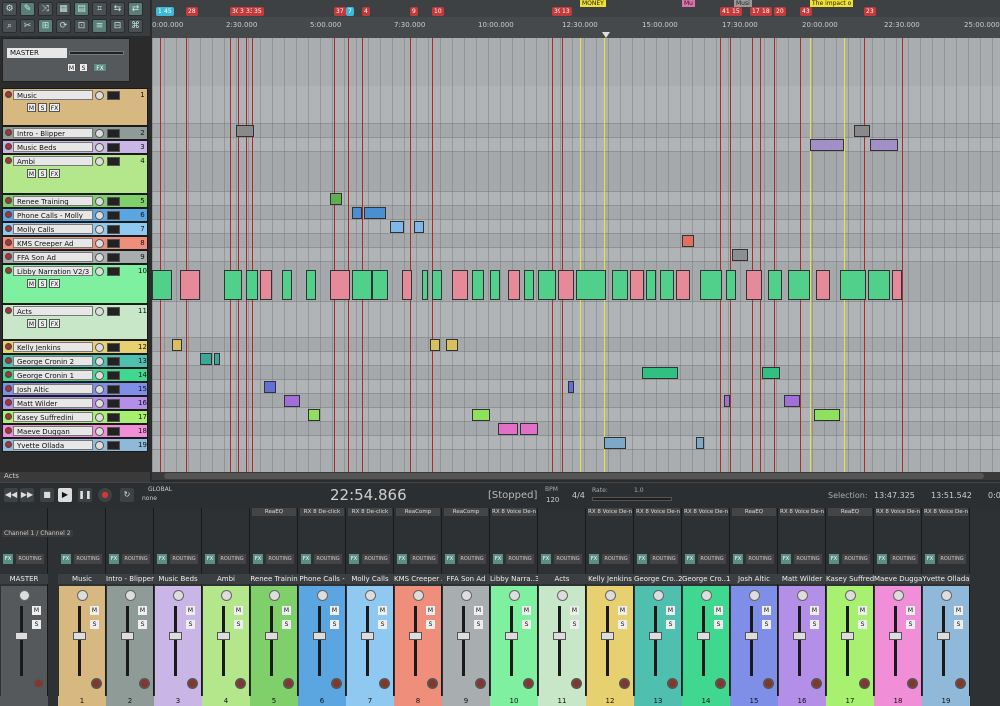  I want to click on strip-name: George Cro..2, so click(658, 579).